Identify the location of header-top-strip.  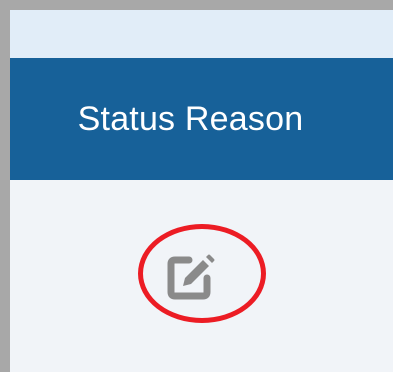
(201, 34).